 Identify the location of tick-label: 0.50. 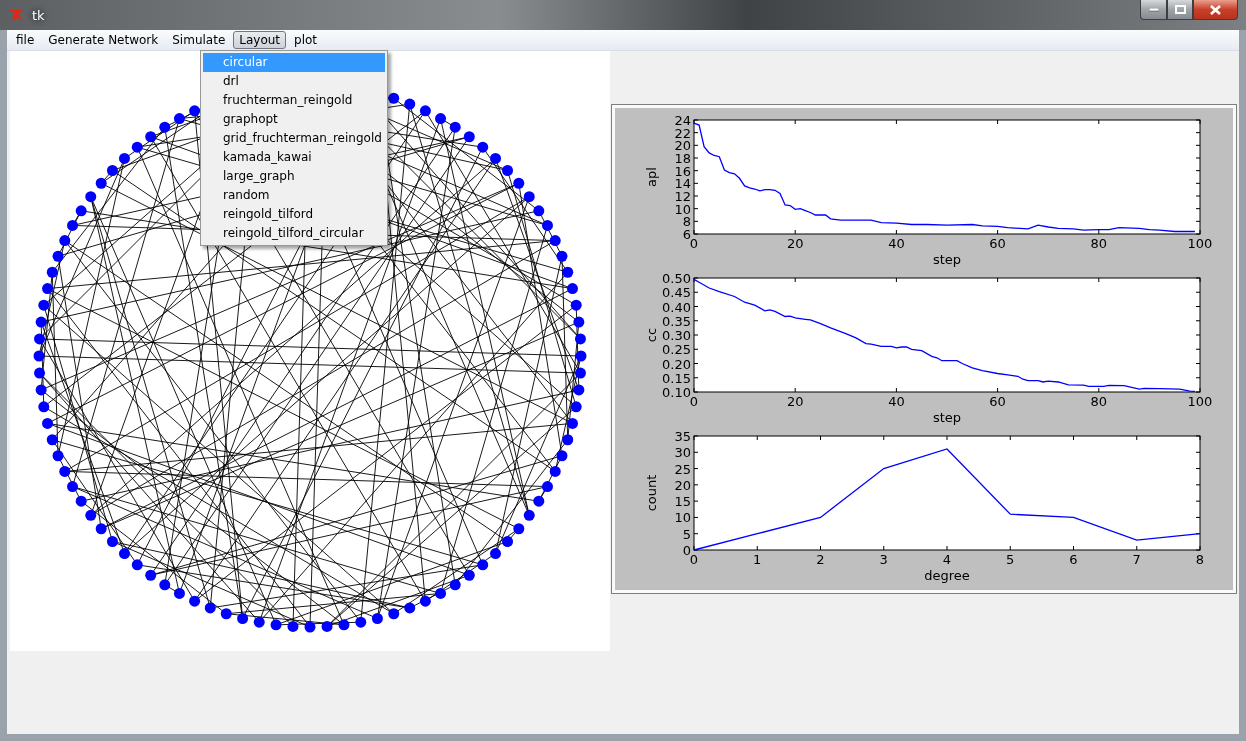
(676, 278).